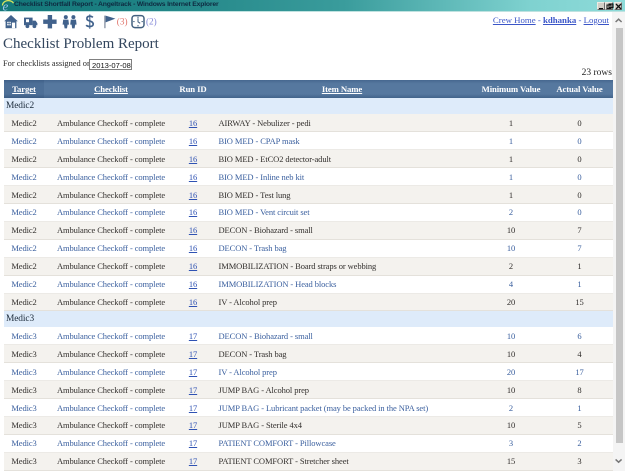 The height and width of the screenshot is (471, 625). Describe the element at coordinates (151, 22) in the screenshot. I see `svg-text: (2)` at that location.